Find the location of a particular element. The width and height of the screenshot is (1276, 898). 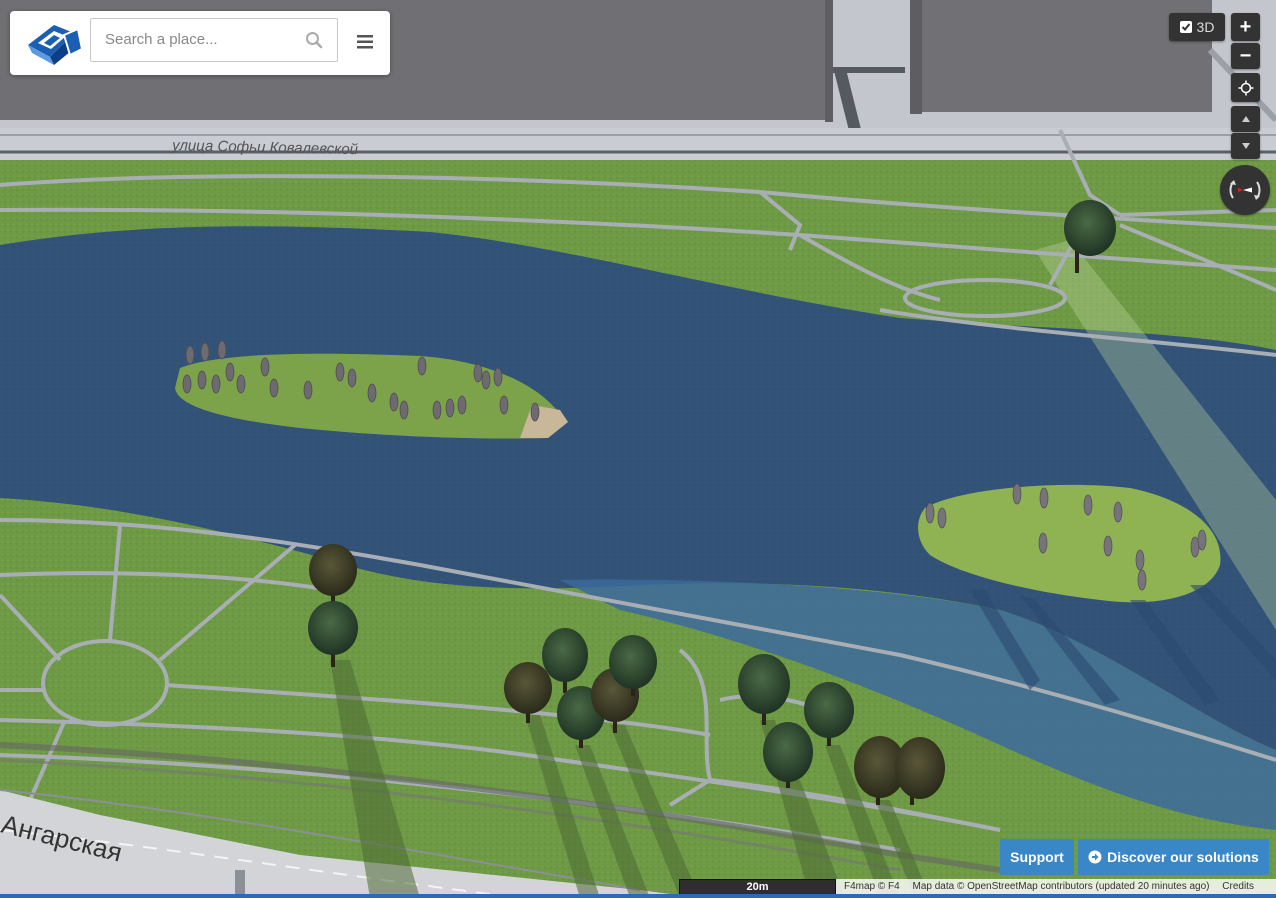

chevron-up-icon is located at coordinates (1245, 119).